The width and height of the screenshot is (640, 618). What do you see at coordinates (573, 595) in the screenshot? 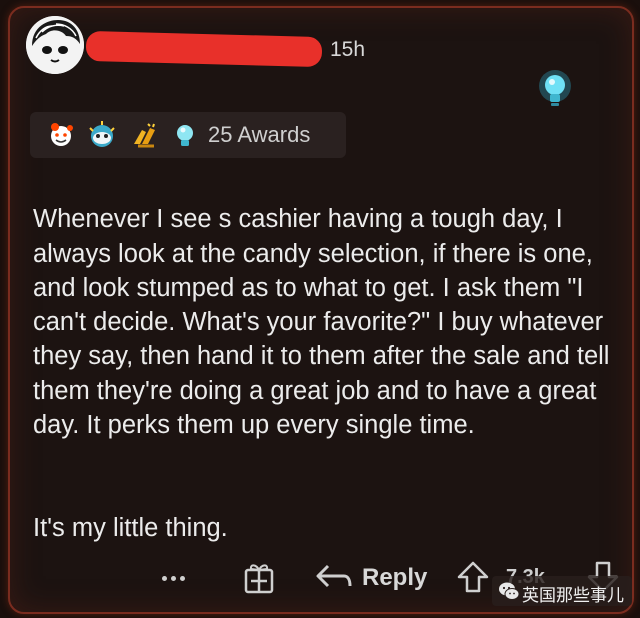
I see `watermark-text: 英国那些事儿` at bounding box center [573, 595].